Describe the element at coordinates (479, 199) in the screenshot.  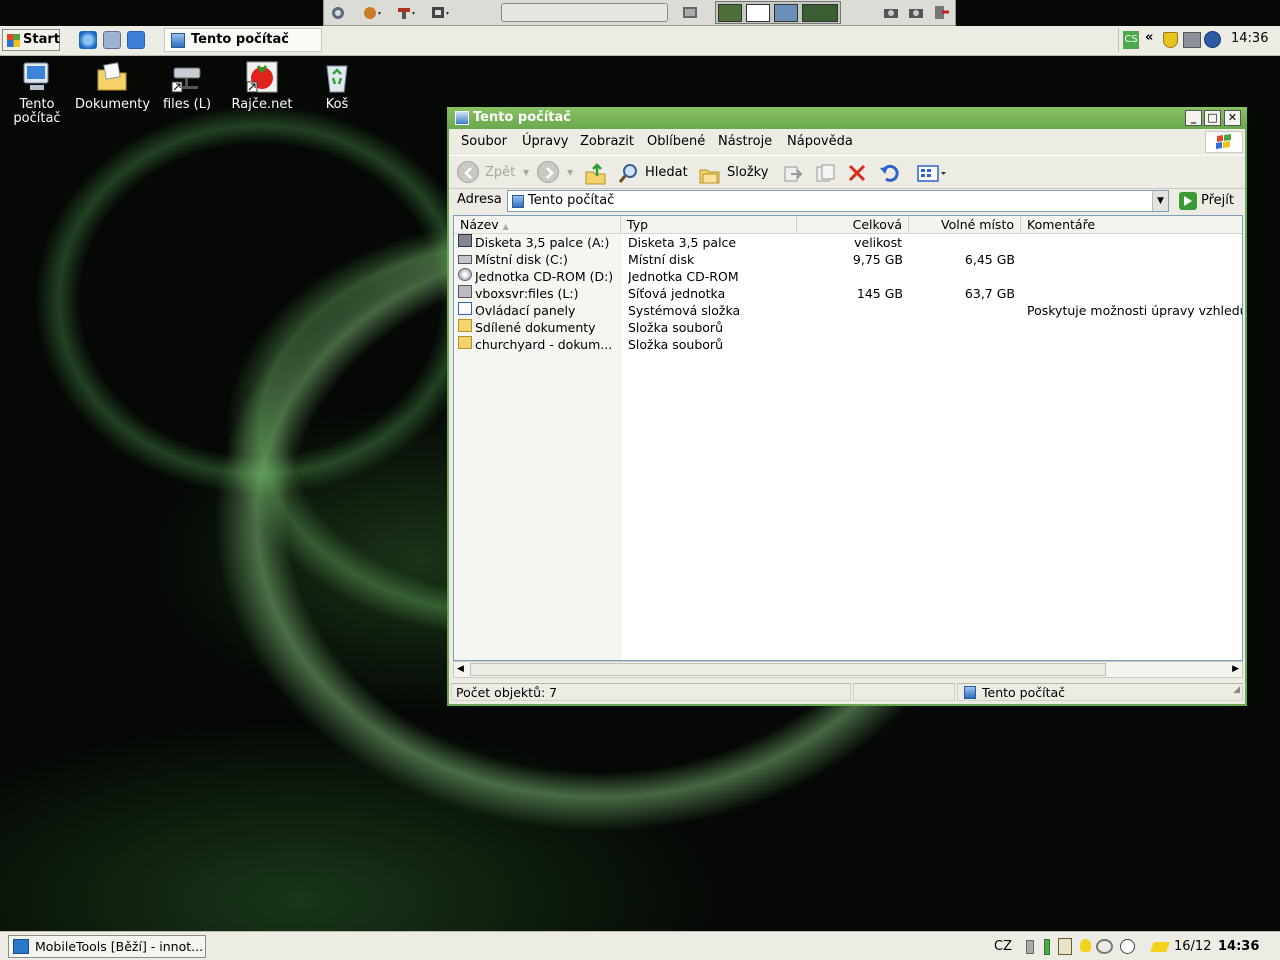
I see `address-label: Adresa` at that location.